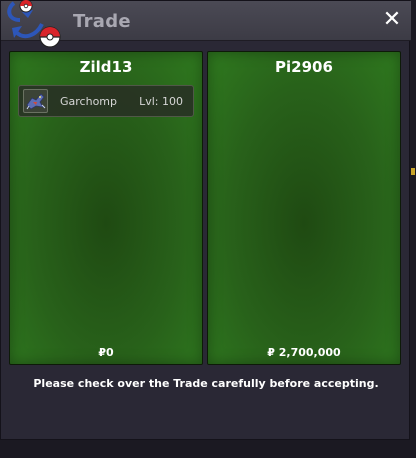 The image size is (416, 458). I want to click on close-button: ✕, so click(392, 20).